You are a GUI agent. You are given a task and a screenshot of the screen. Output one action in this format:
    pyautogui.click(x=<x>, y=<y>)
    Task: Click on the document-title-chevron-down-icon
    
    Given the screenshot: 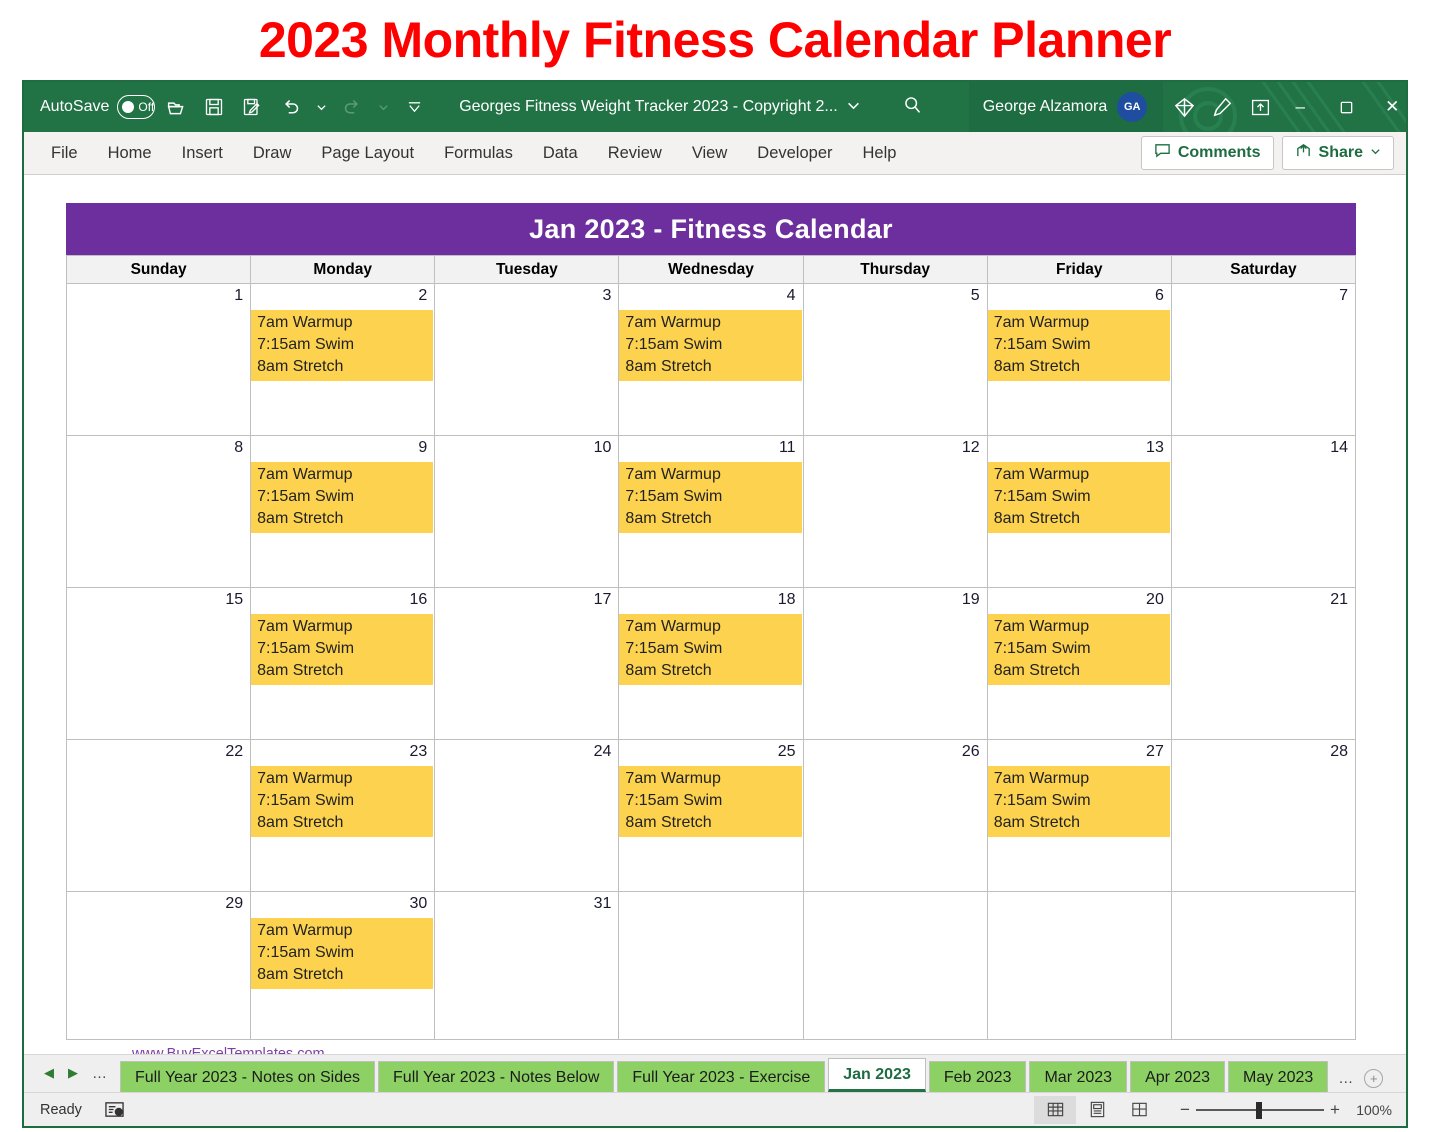 What is the action you would take?
    pyautogui.click(x=853, y=107)
    